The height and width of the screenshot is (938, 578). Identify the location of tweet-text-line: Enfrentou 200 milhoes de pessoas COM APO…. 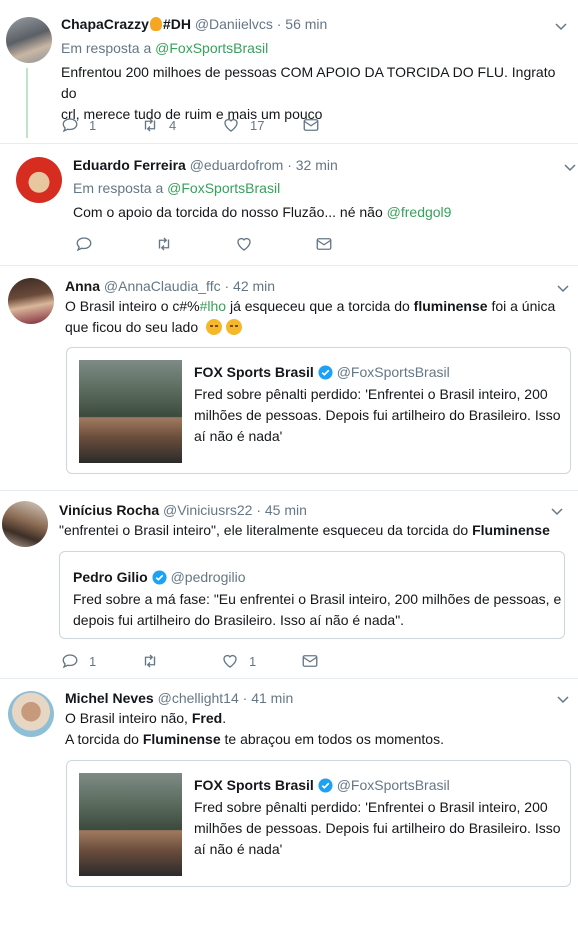
(308, 82).